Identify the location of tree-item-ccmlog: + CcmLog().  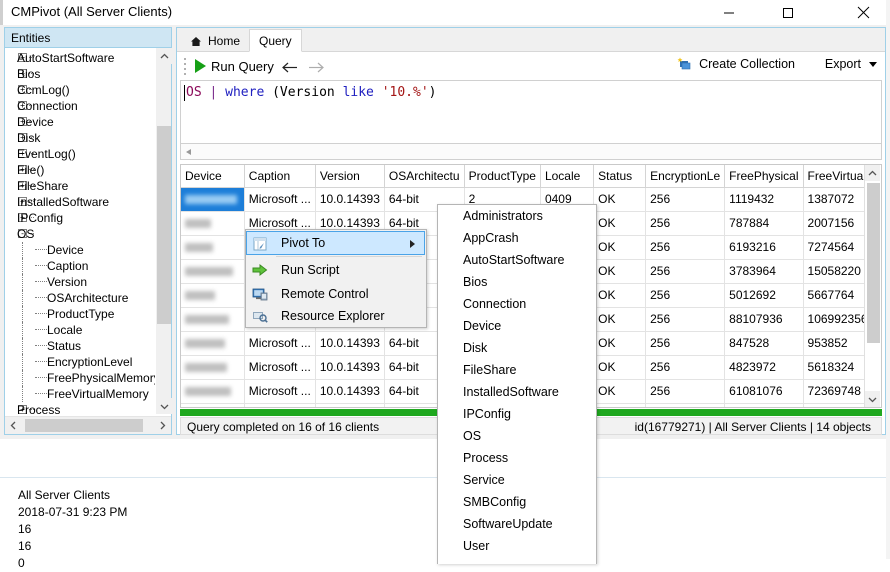
(80, 90).